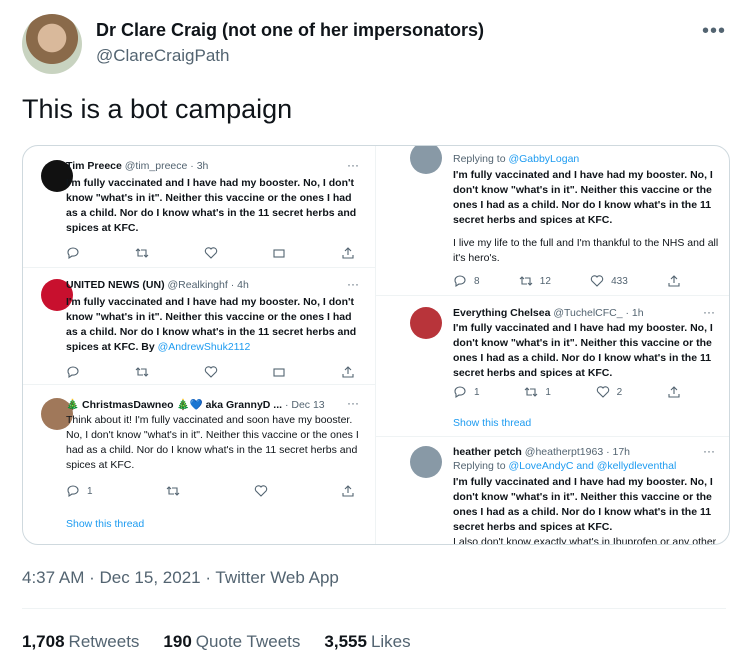 This screenshot has width=748, height=668. I want to click on divider, so click(374, 608).